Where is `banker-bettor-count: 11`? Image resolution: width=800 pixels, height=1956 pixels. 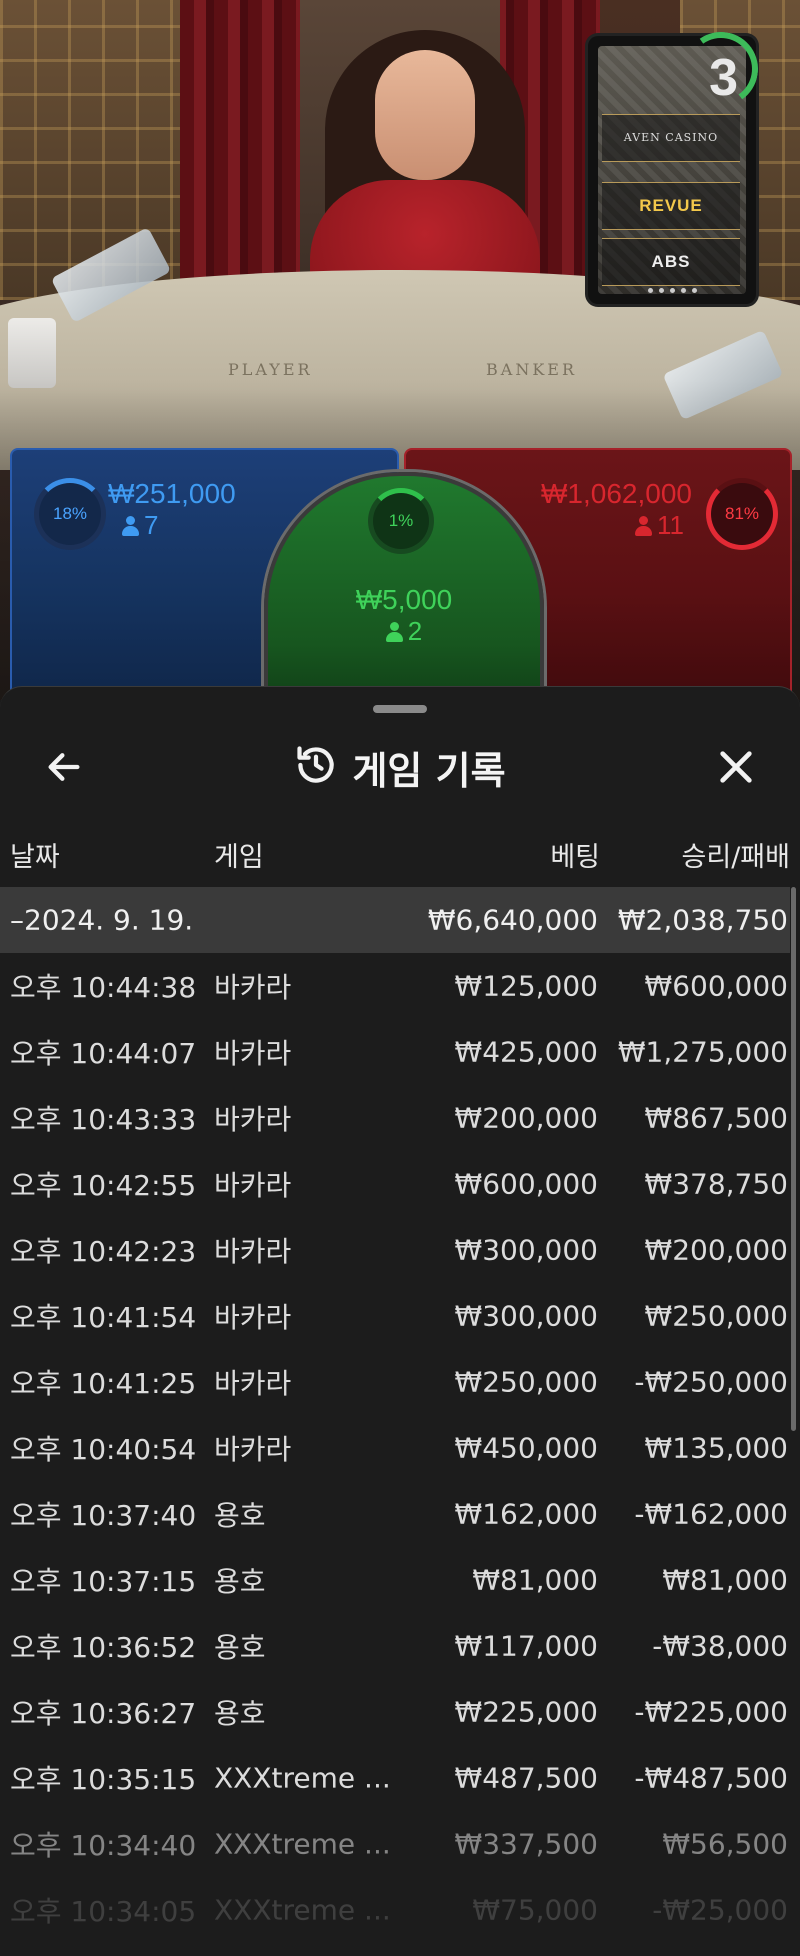 banker-bettor-count: 11 is located at coordinates (659, 525).